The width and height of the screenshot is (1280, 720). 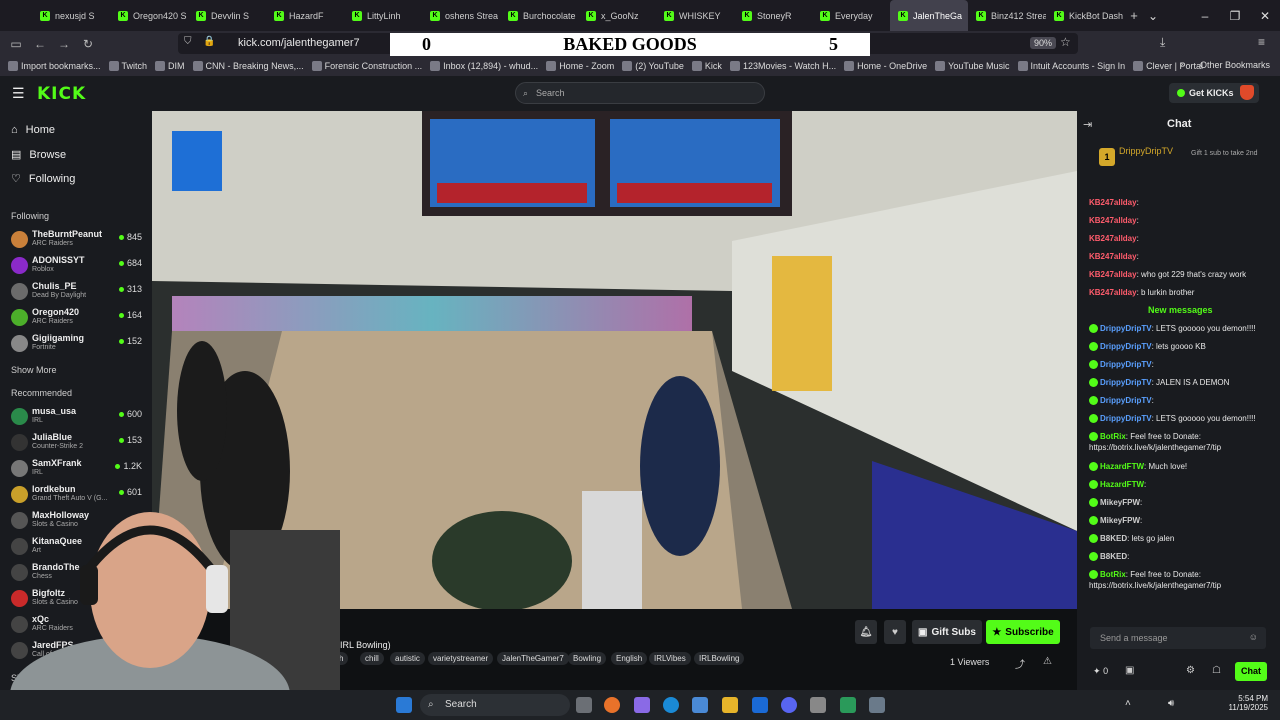 What do you see at coordinates (227, 15) in the screenshot?
I see `browser-tab: K Devvlin S` at bounding box center [227, 15].